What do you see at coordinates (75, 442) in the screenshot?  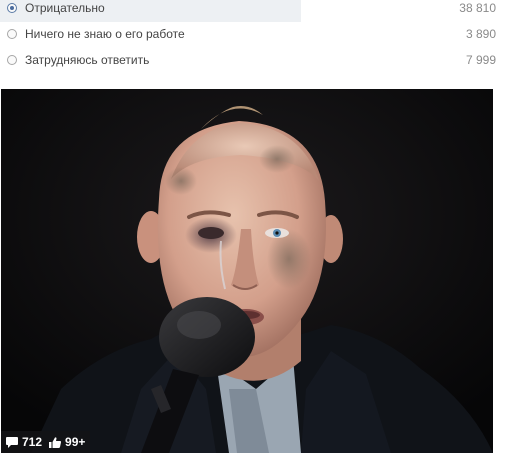 I see `likes-count: 99+` at bounding box center [75, 442].